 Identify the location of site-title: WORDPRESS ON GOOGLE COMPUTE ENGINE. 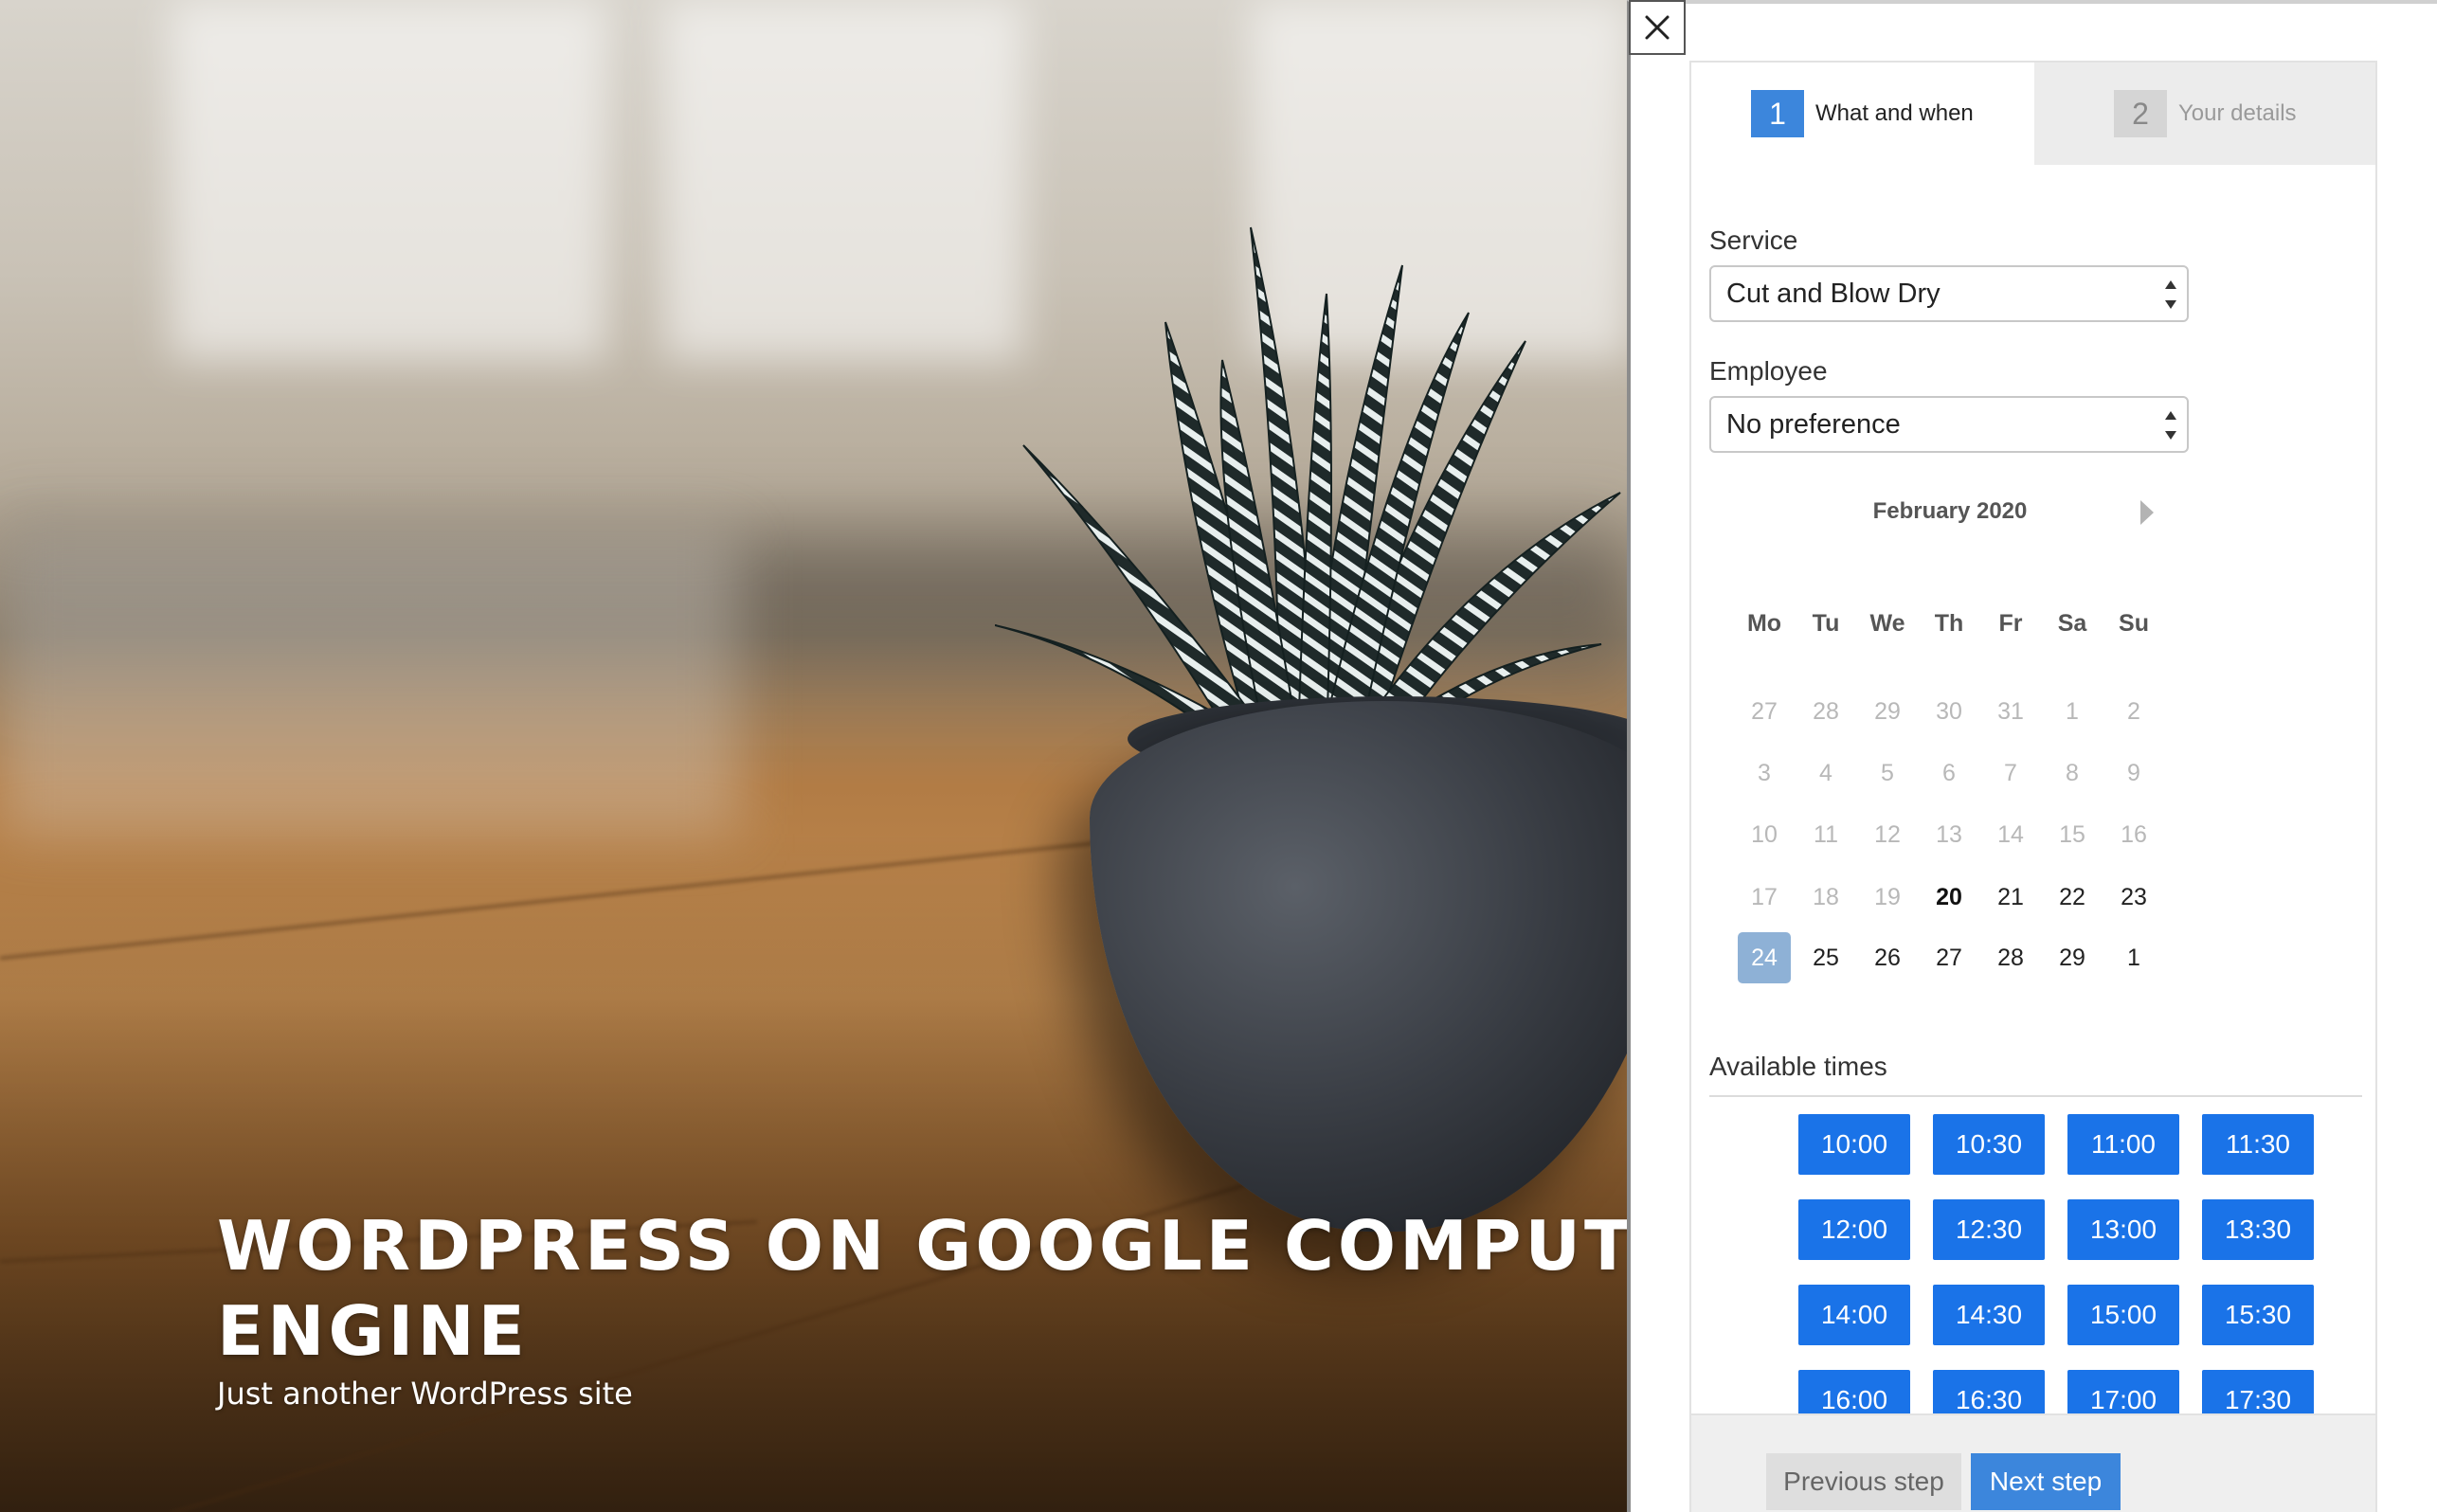
(922, 1288).